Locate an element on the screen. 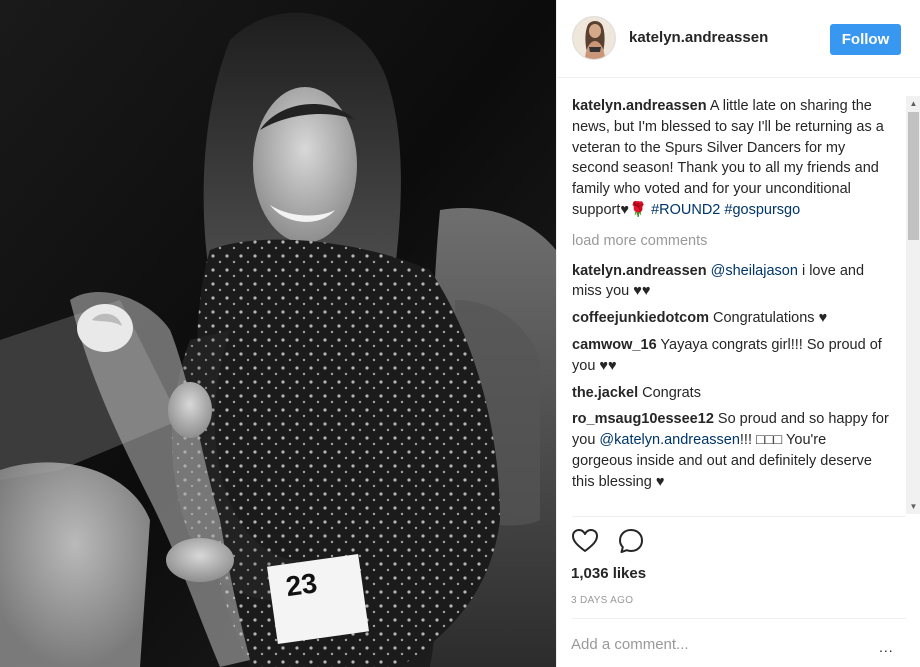 The width and height of the screenshot is (920, 667). comments-scrollbar: ▲ ▼ is located at coordinates (913, 305).